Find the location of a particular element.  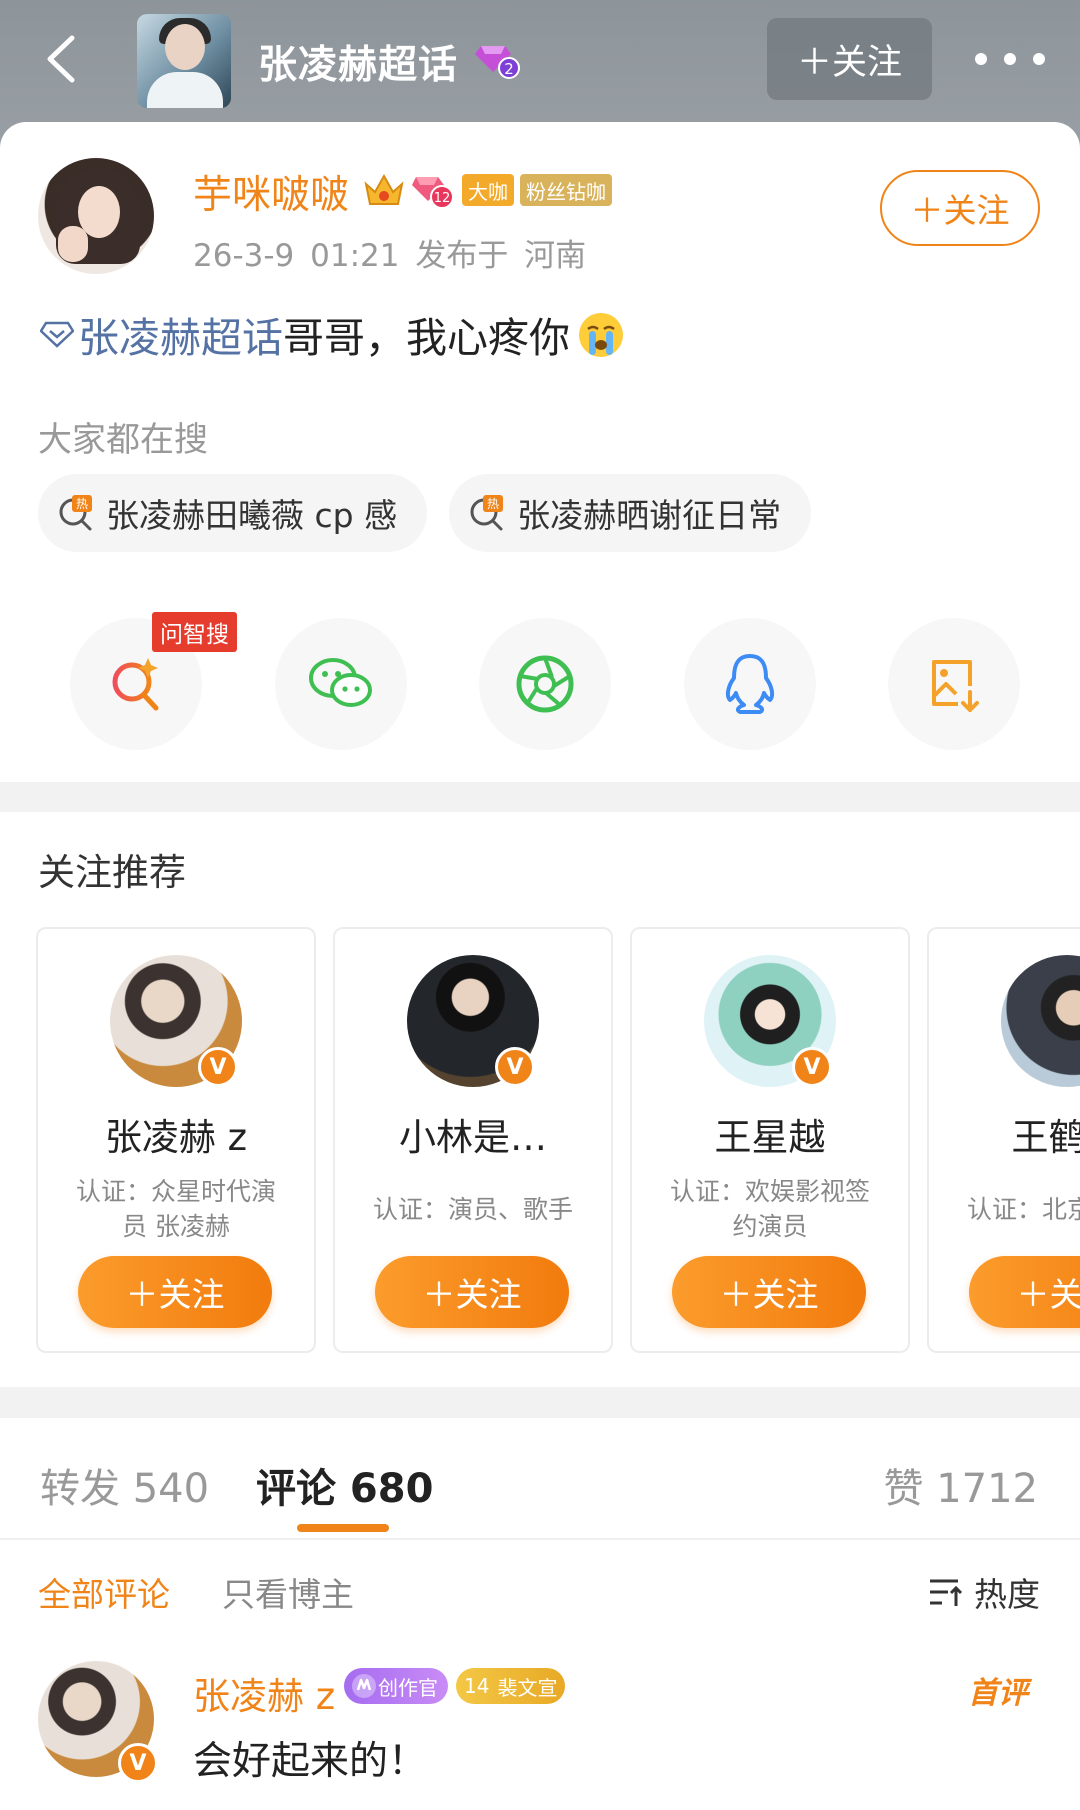

post-location: 发布于 河南 is located at coordinates (501, 256).